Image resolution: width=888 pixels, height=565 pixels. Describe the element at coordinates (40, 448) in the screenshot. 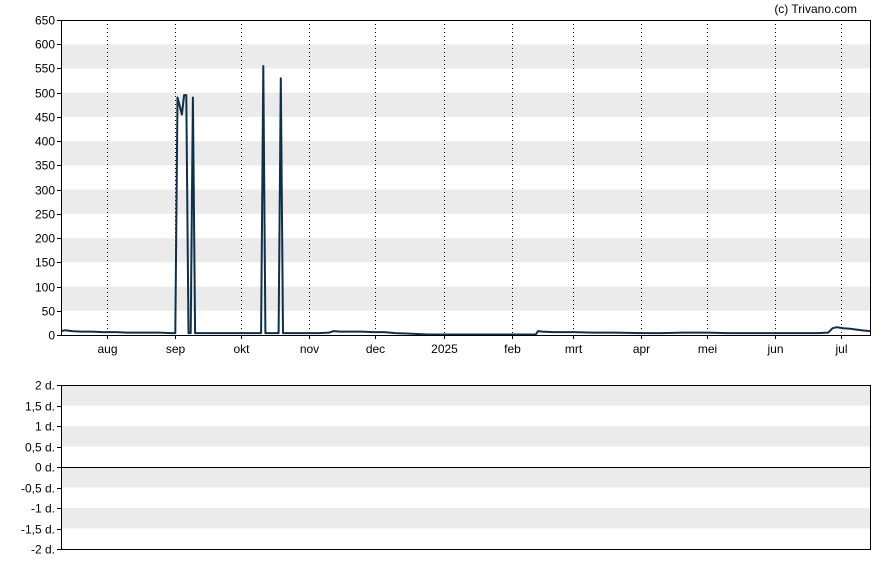

I see `y-tick-label: 0,5 d.` at that location.